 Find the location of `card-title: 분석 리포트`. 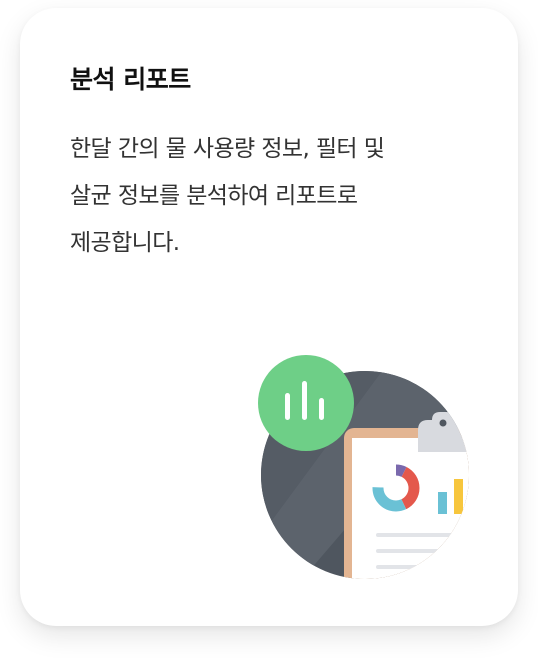

card-title: 분석 리포트 is located at coordinates (130, 79).